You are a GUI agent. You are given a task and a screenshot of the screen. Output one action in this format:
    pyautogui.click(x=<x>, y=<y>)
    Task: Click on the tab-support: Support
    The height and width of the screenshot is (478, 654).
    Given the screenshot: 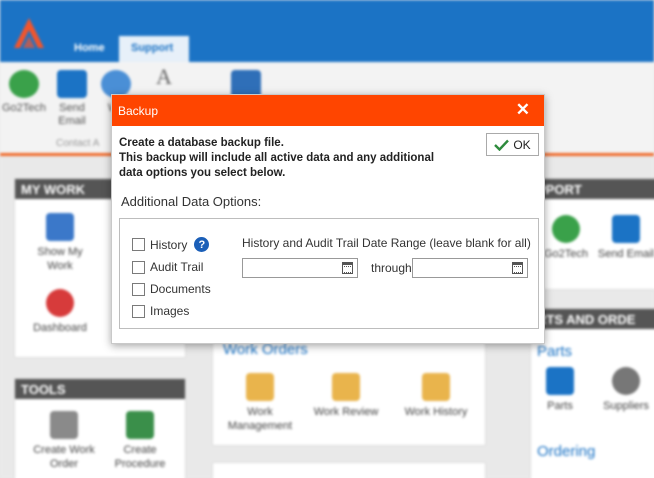 What is the action you would take?
    pyautogui.click(x=154, y=49)
    